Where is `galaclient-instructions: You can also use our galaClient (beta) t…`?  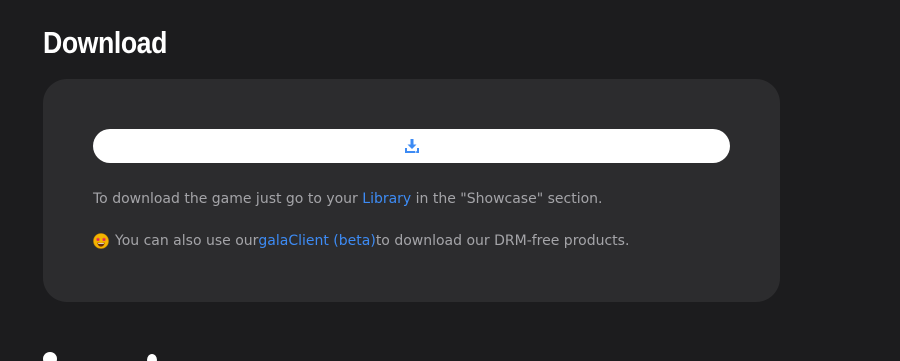
galaclient-instructions: You can also use our galaClient (beta) t… is located at coordinates (361, 241).